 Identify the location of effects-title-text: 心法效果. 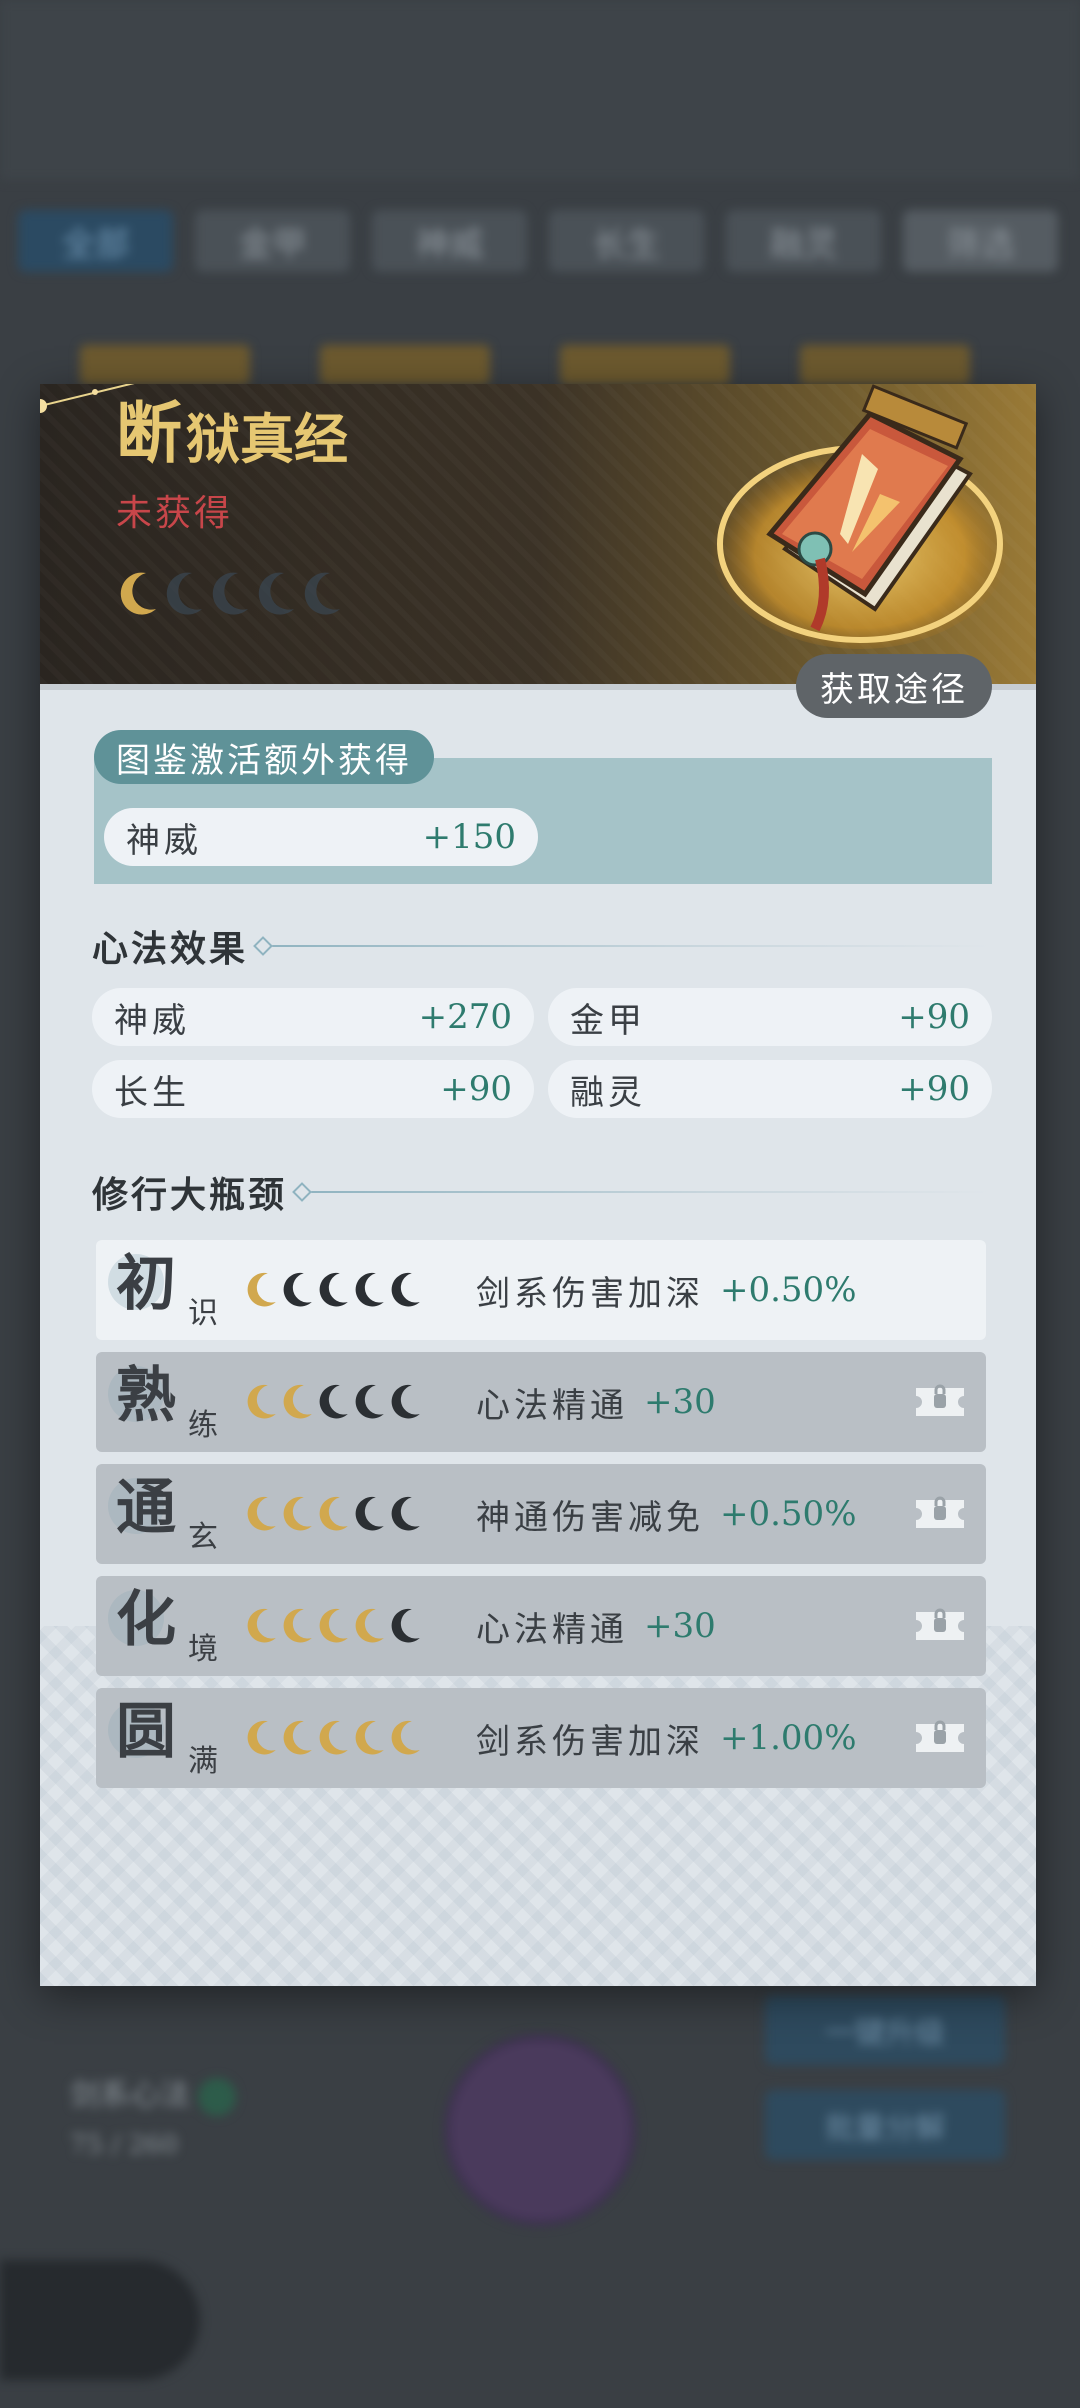
(170, 949).